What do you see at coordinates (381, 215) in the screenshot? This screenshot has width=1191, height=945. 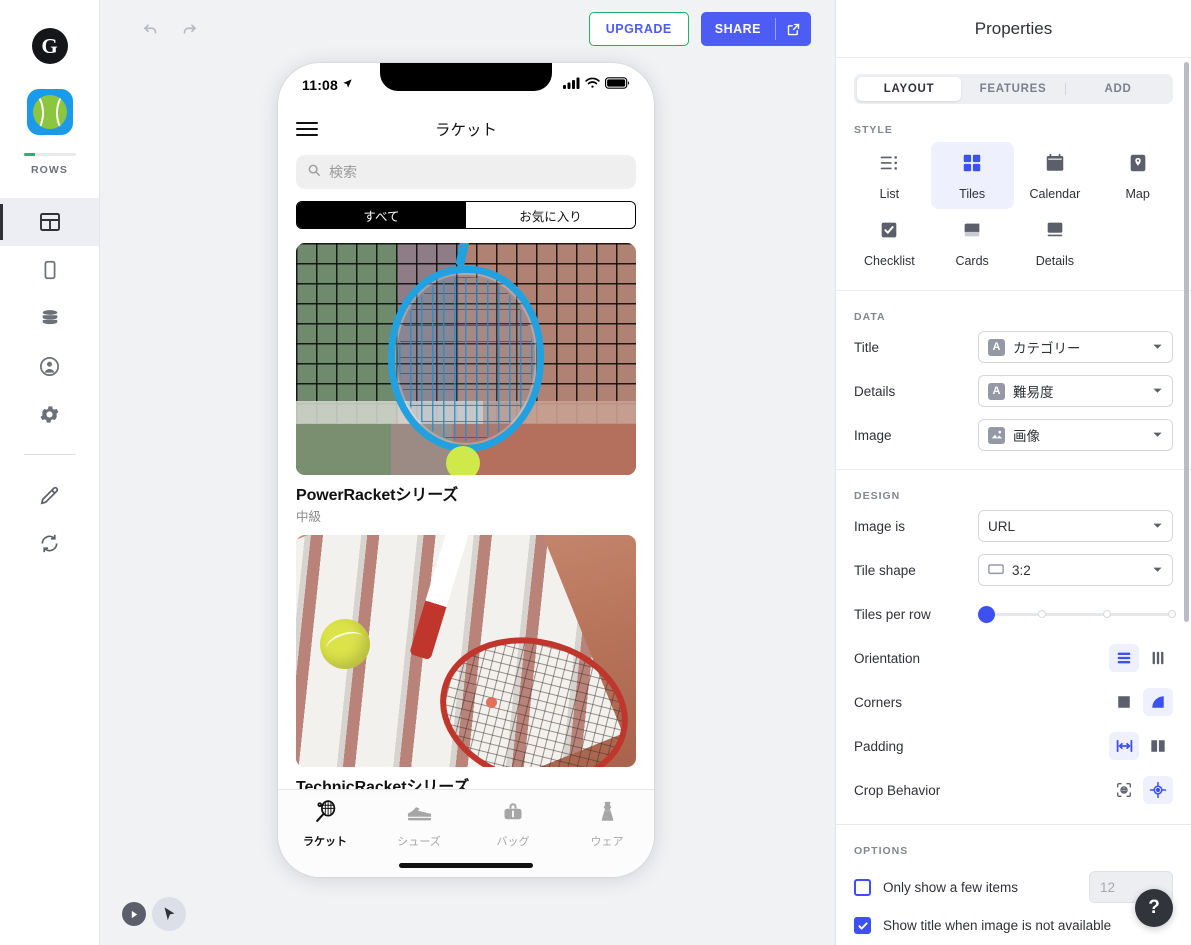 I see `segment-all: すべて` at bounding box center [381, 215].